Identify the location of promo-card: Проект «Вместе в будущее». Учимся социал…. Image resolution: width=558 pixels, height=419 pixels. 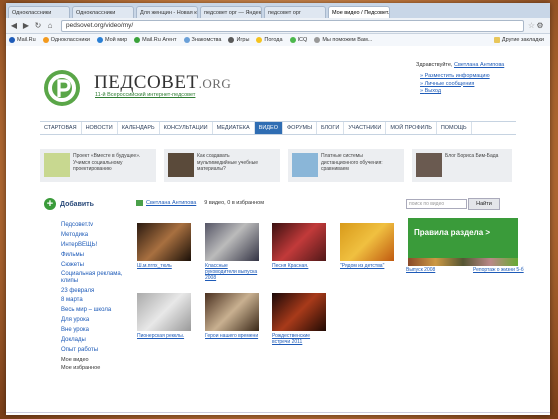
(98, 165).